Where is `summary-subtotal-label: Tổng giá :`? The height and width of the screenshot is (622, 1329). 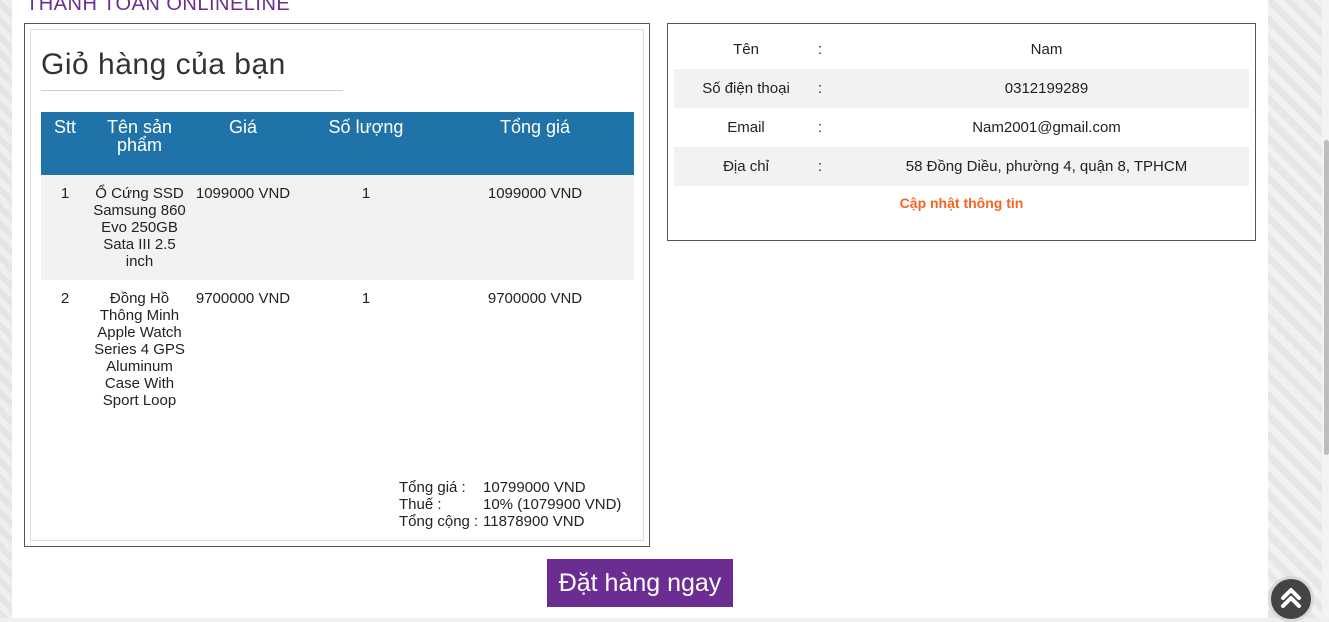 summary-subtotal-label: Tổng giá : is located at coordinates (432, 487).